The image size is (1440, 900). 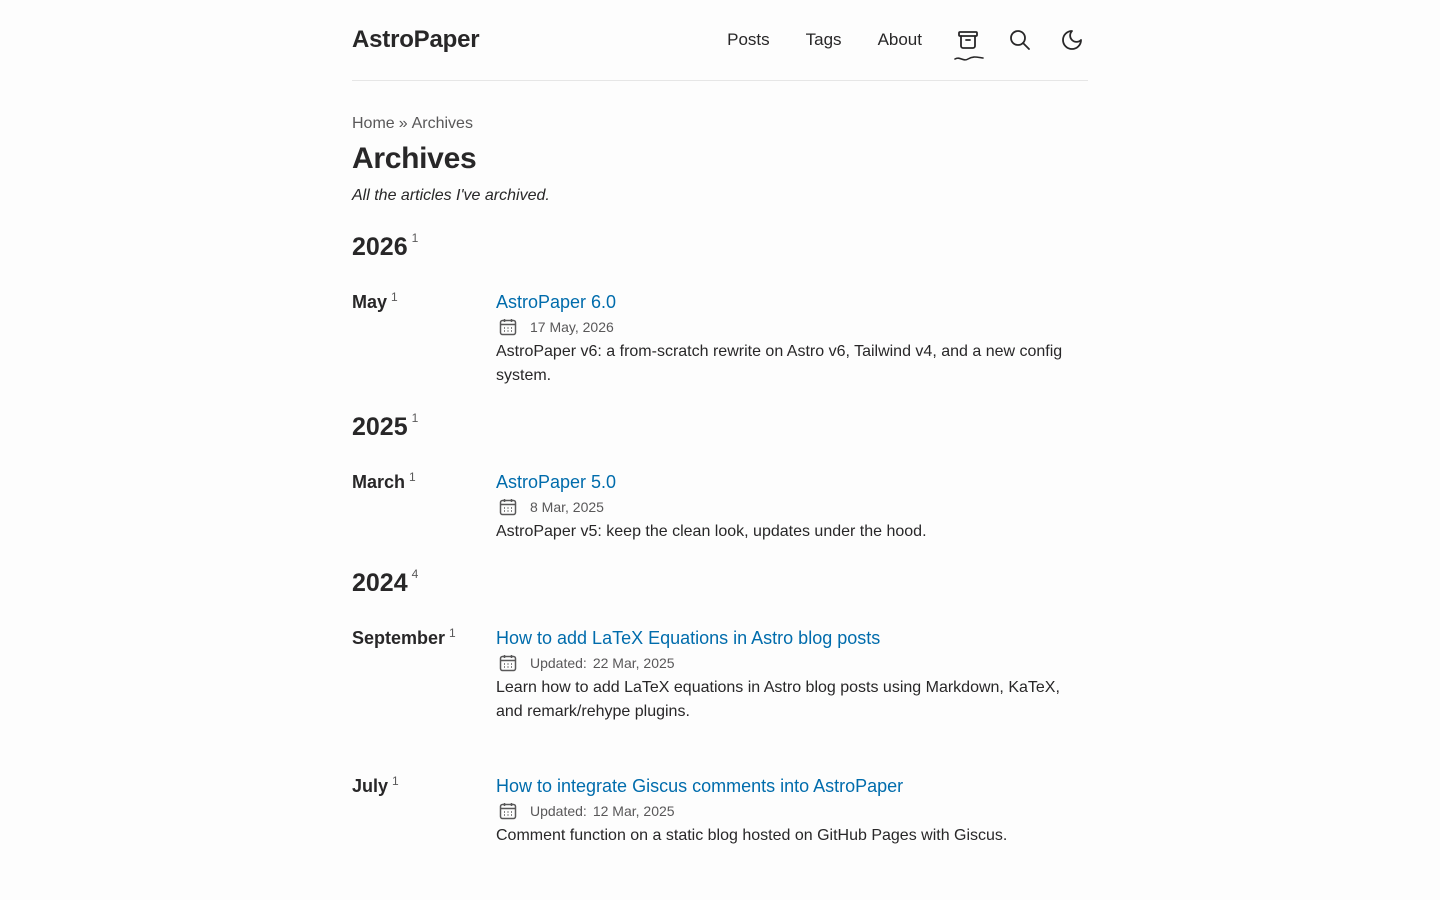 What do you see at coordinates (415, 574) in the screenshot?
I see `year-count: 4` at bounding box center [415, 574].